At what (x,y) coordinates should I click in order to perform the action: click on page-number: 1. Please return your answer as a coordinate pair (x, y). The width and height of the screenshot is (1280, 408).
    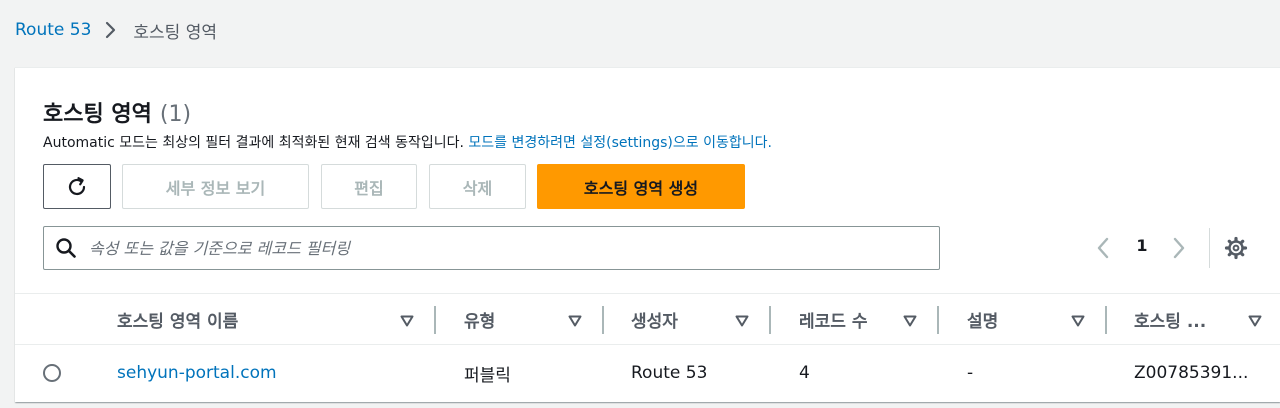
    Looking at the image, I should click on (1142, 245).